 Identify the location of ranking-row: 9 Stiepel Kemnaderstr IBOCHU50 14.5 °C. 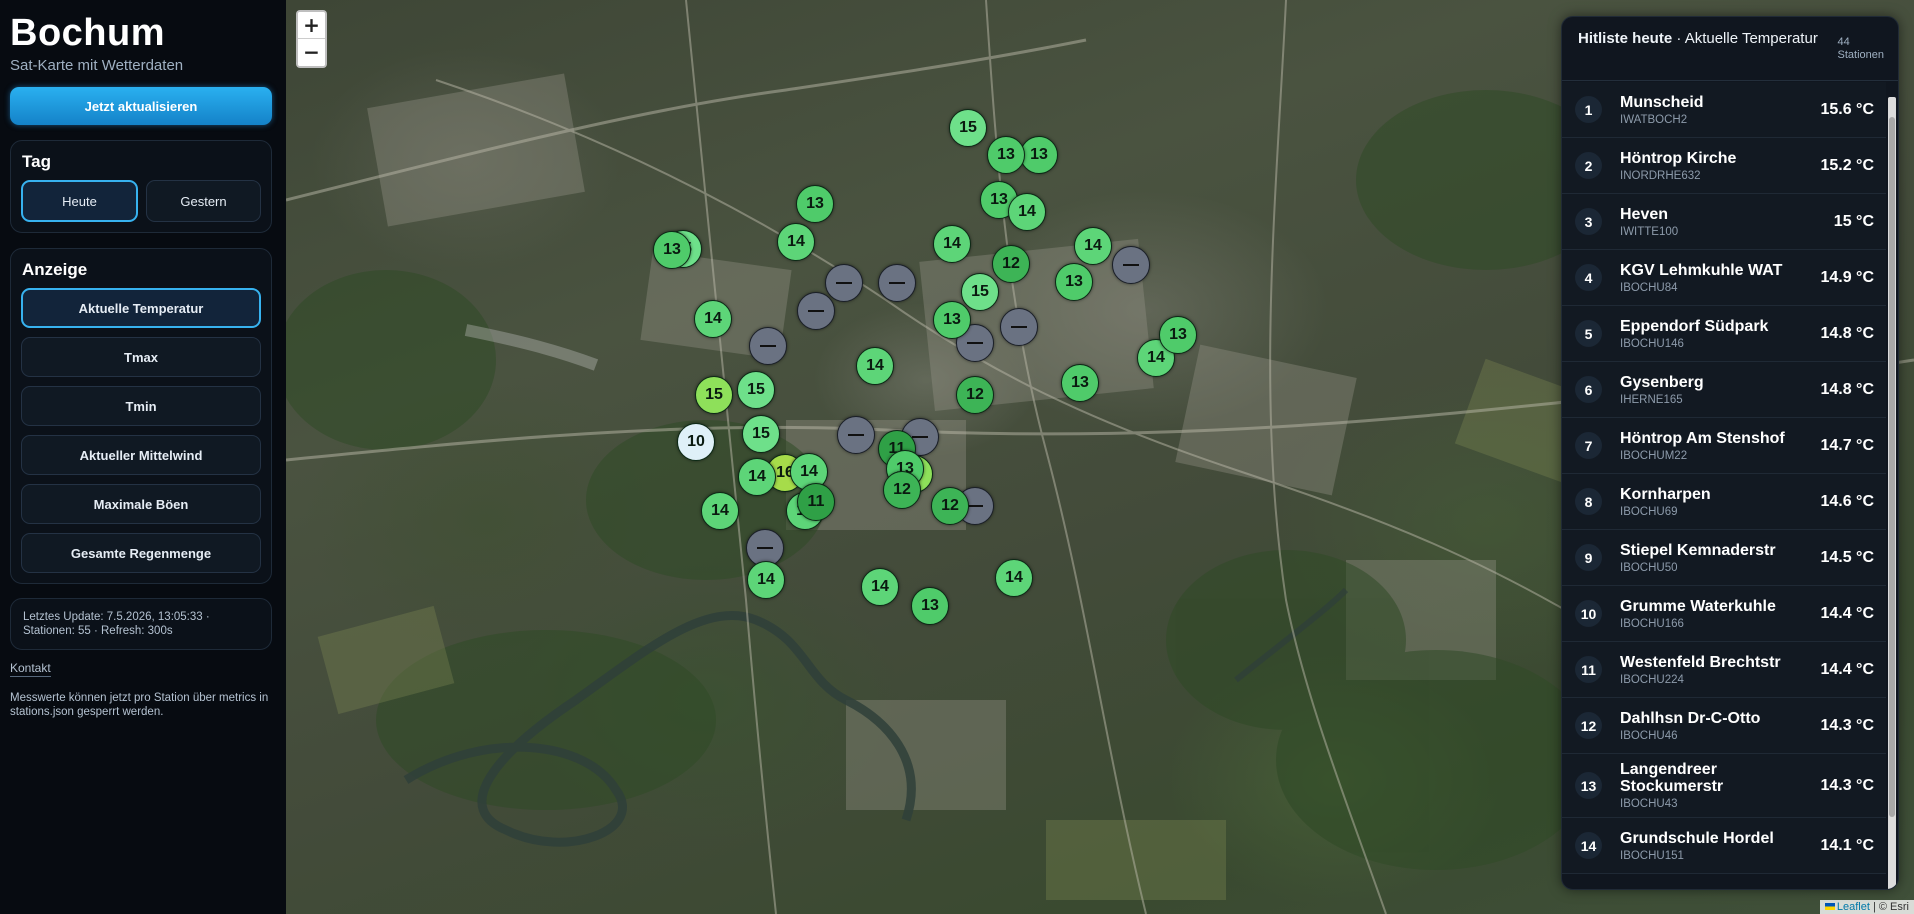
(1724, 558).